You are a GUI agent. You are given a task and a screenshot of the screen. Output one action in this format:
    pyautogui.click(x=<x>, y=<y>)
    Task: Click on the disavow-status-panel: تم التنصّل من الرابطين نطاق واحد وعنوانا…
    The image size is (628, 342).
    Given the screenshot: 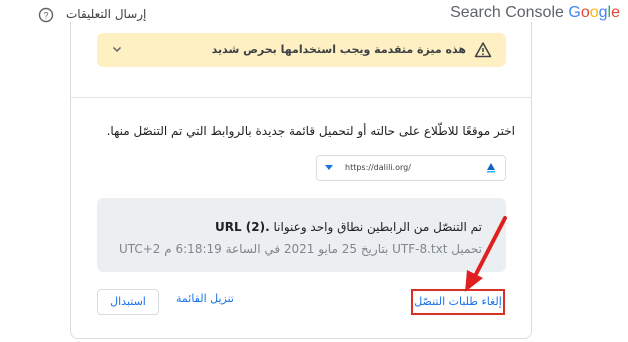 What is the action you would take?
    pyautogui.click(x=301, y=235)
    